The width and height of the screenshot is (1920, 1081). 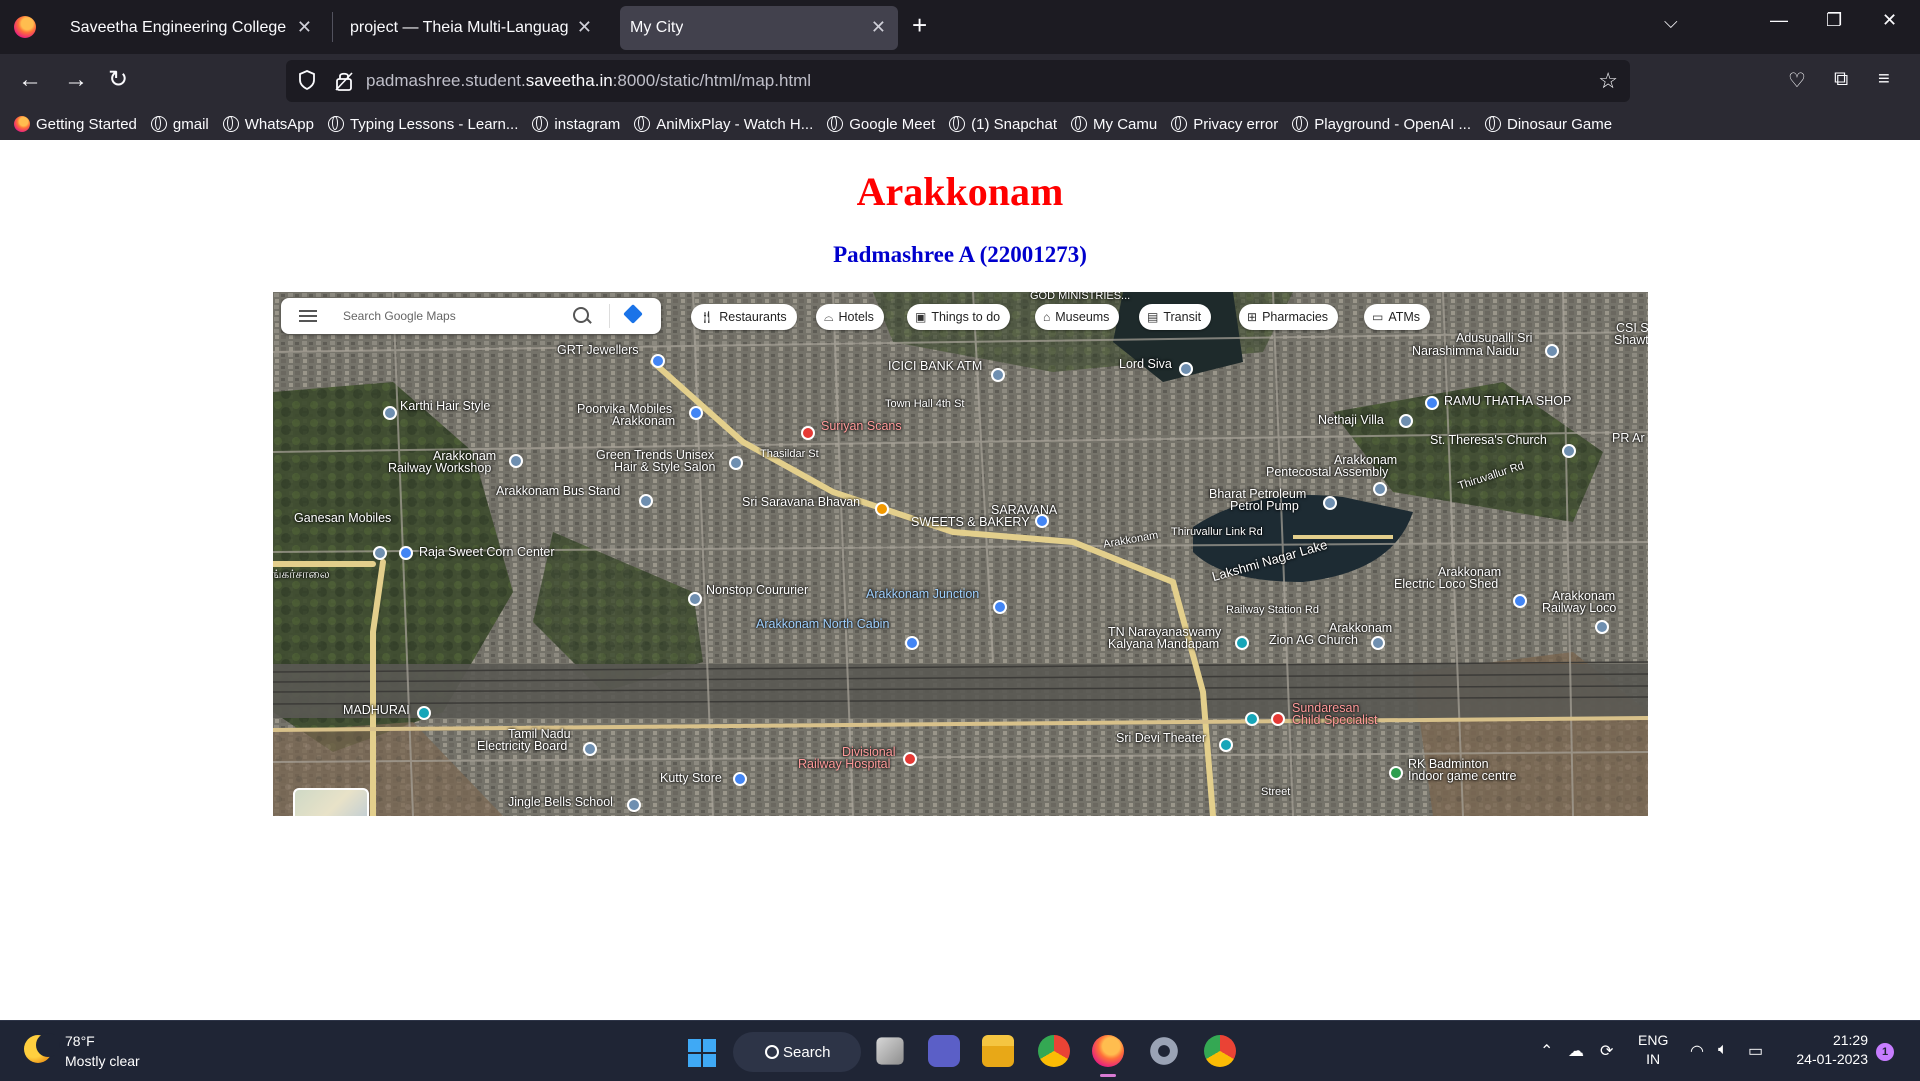 What do you see at coordinates (1446, 584) in the screenshot?
I see `place-label: Electric Loco Shed` at bounding box center [1446, 584].